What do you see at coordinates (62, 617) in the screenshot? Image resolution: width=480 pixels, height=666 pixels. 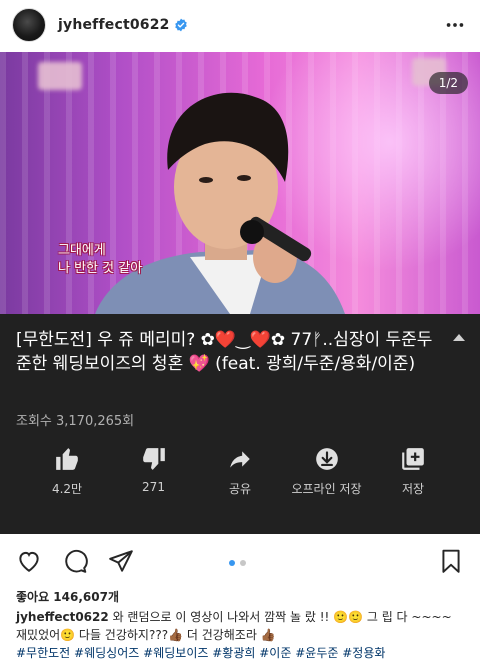 I see `caption-username: jyheffect0622` at bounding box center [62, 617].